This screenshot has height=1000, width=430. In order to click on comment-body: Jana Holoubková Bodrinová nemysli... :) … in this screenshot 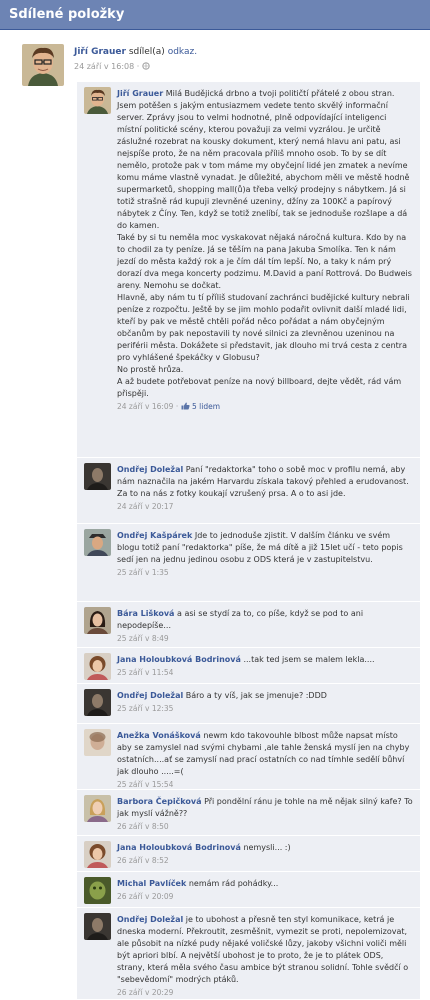, I will do `click(265, 854)`.